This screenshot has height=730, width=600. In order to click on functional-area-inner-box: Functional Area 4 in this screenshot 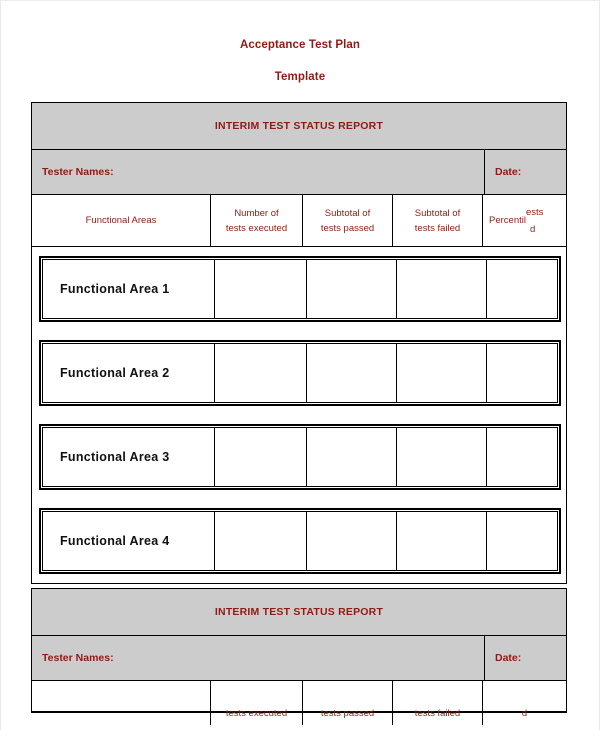, I will do `click(300, 541)`.